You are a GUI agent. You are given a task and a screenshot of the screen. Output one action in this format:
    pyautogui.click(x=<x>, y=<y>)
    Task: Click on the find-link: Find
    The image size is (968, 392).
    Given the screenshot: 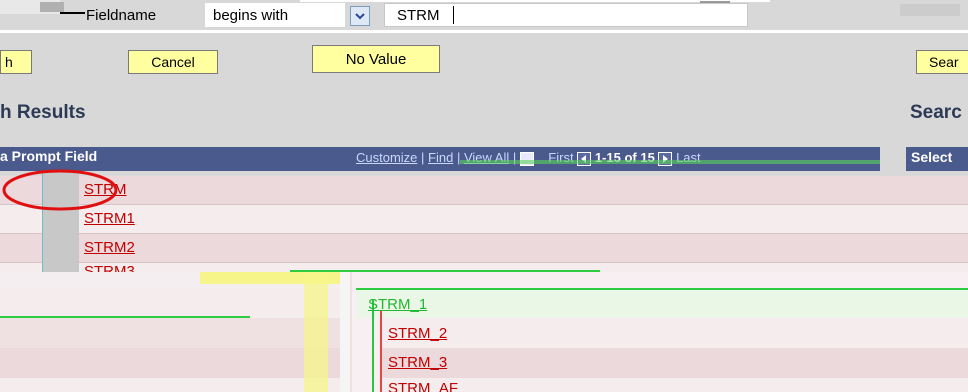 What is the action you would take?
    pyautogui.click(x=440, y=157)
    